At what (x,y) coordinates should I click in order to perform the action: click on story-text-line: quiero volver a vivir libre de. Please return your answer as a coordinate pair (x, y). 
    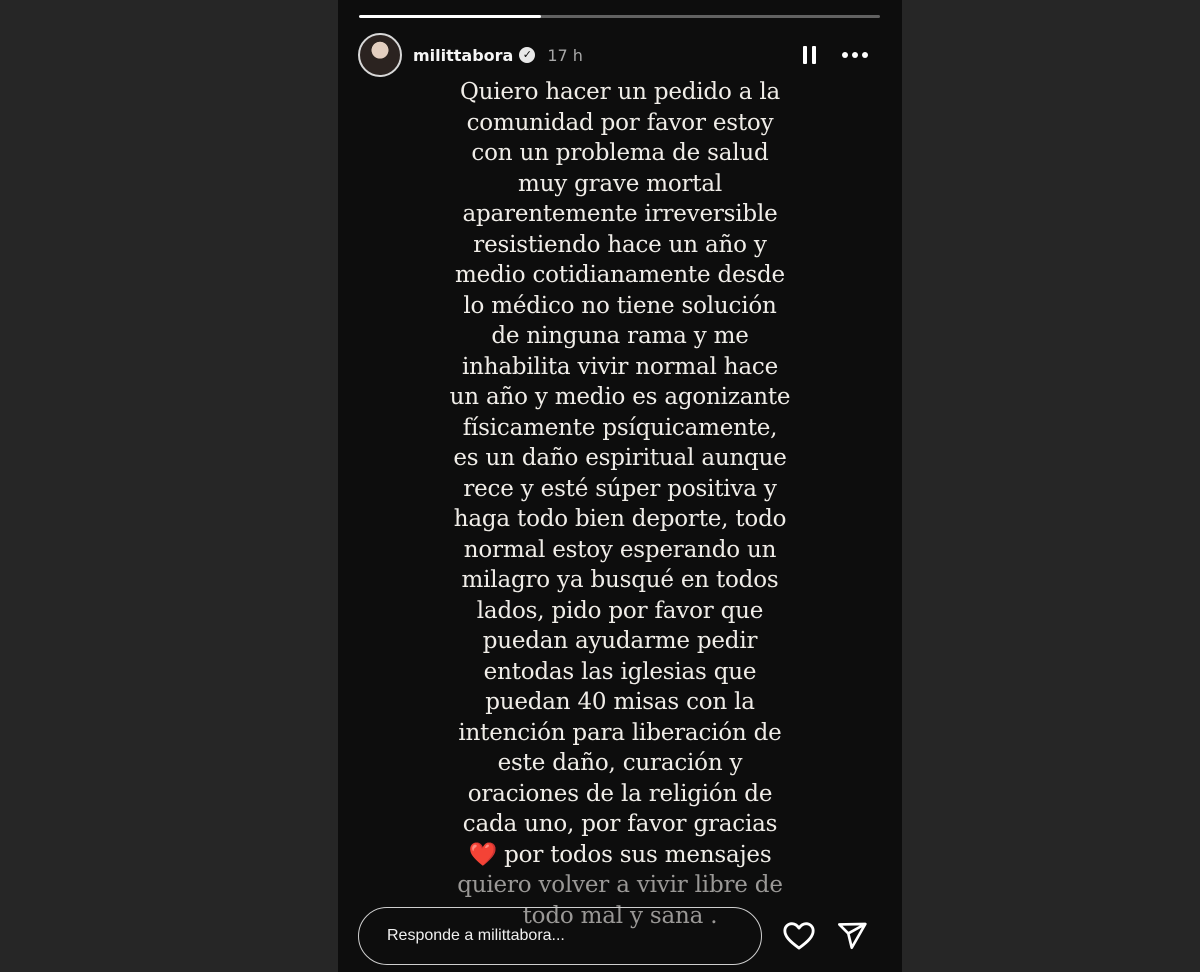
    Looking at the image, I should click on (620, 885).